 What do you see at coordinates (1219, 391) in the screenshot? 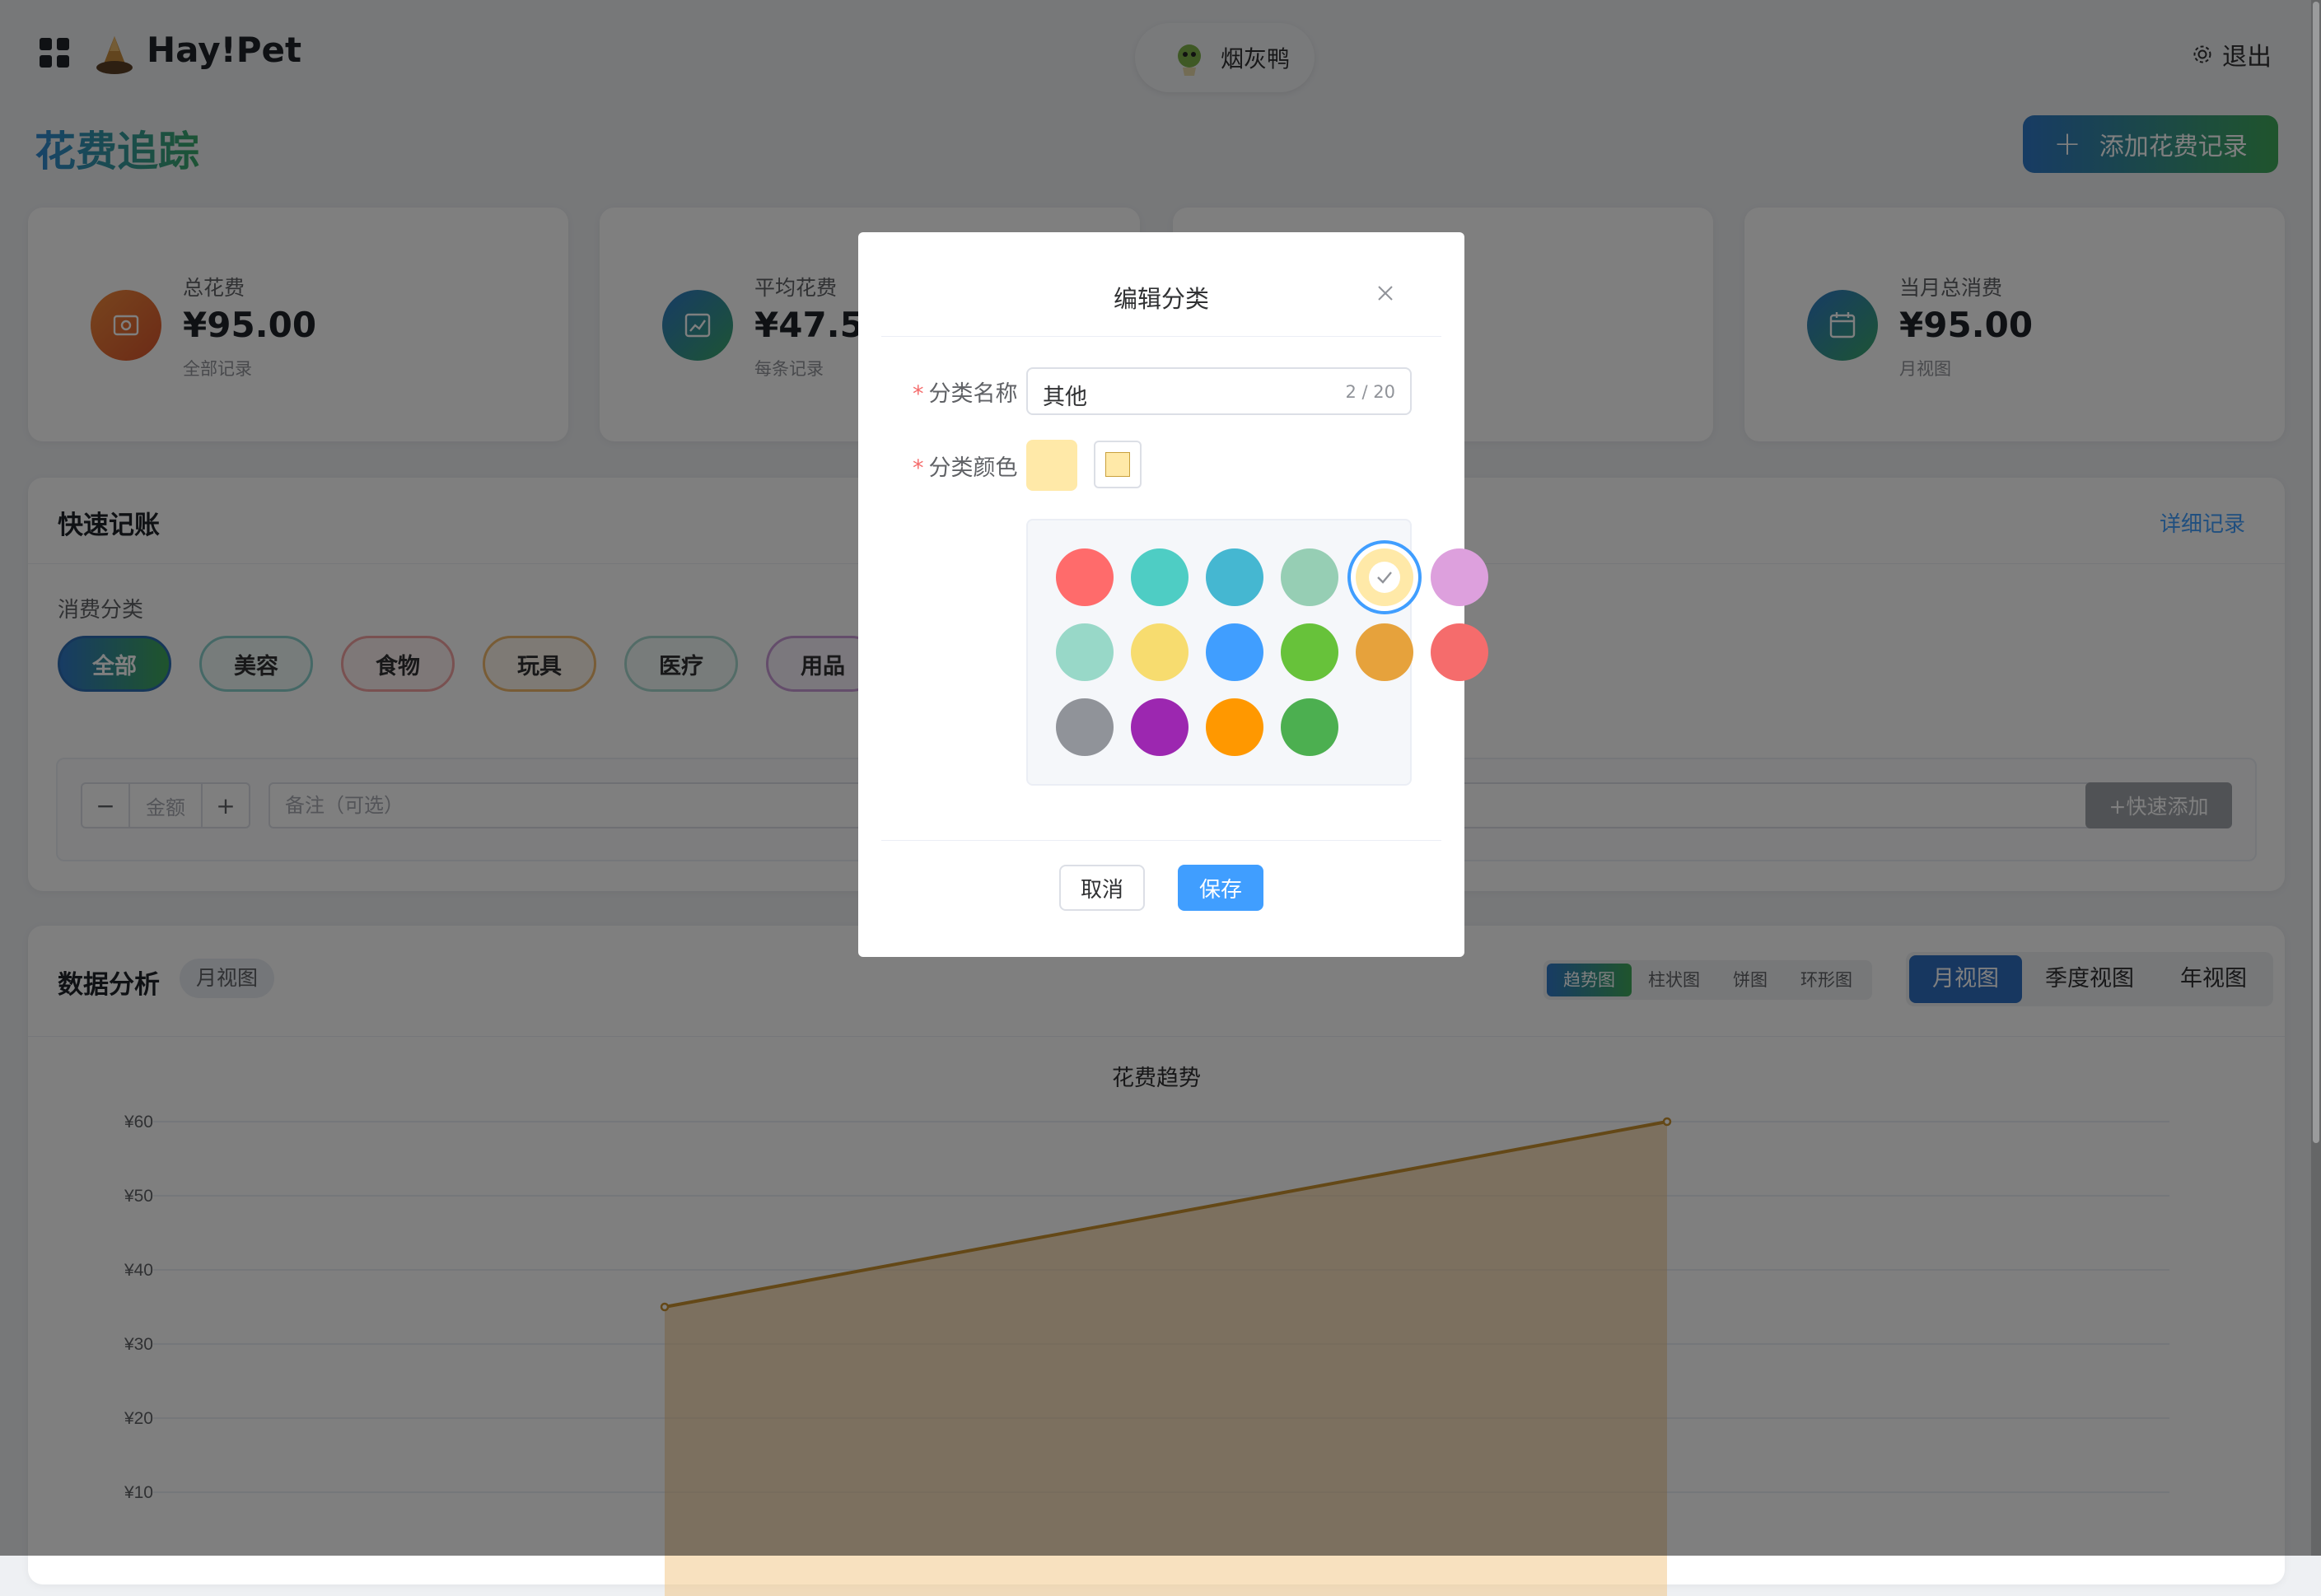
I see `category-name-input: 其他 2 / 20` at bounding box center [1219, 391].